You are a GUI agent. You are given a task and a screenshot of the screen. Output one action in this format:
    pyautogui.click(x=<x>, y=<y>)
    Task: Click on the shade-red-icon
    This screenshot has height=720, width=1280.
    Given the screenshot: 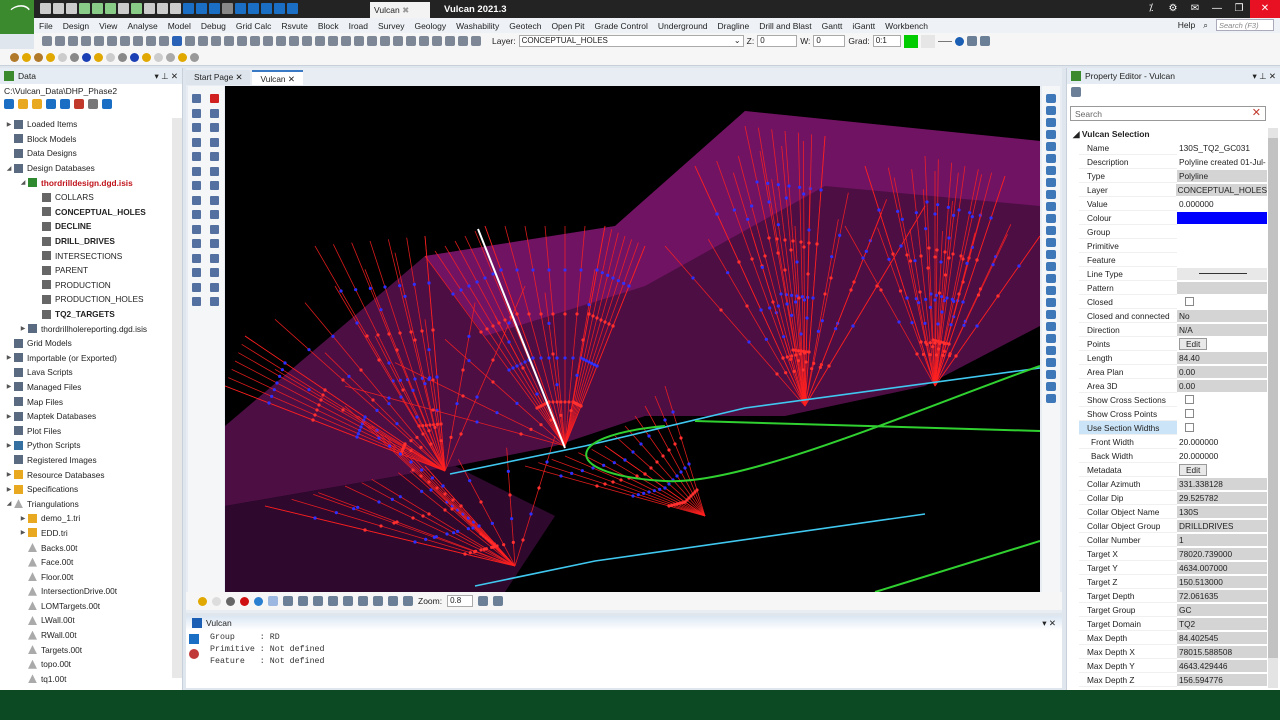 What is the action you would take?
    pyautogui.click(x=244, y=601)
    